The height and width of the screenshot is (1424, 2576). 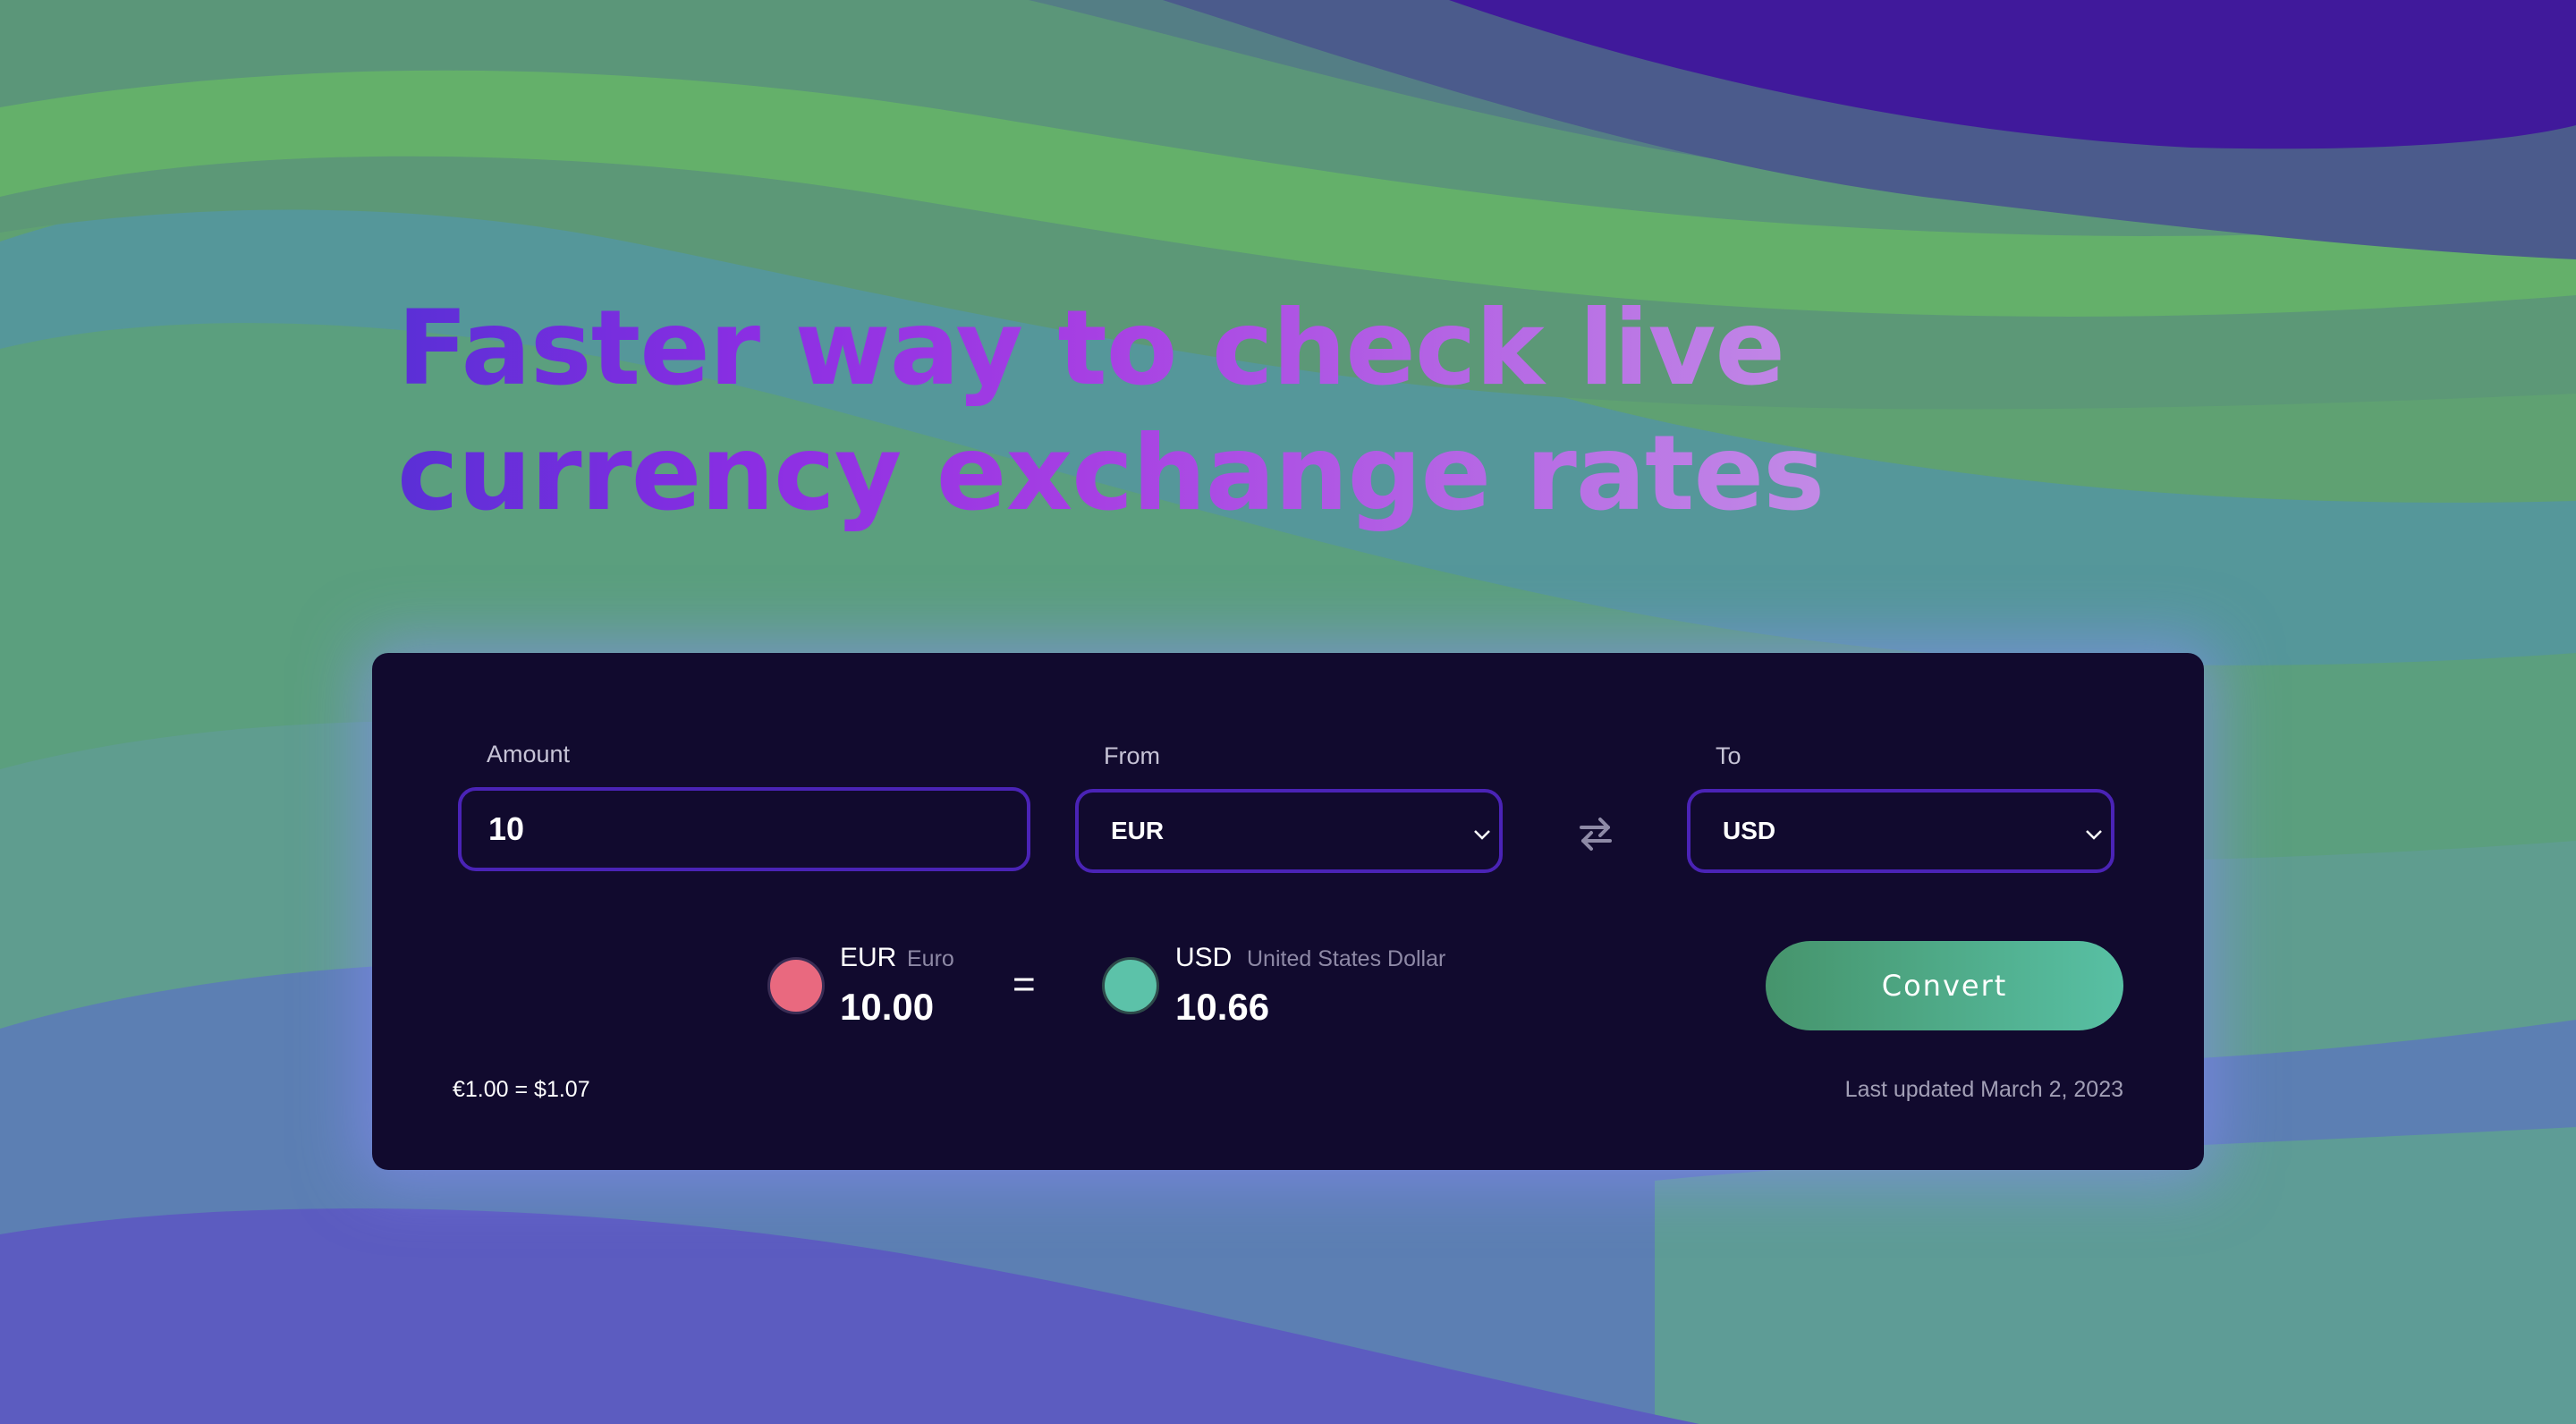 What do you see at coordinates (1024, 984) in the screenshot?
I see `equals-sign: =` at bounding box center [1024, 984].